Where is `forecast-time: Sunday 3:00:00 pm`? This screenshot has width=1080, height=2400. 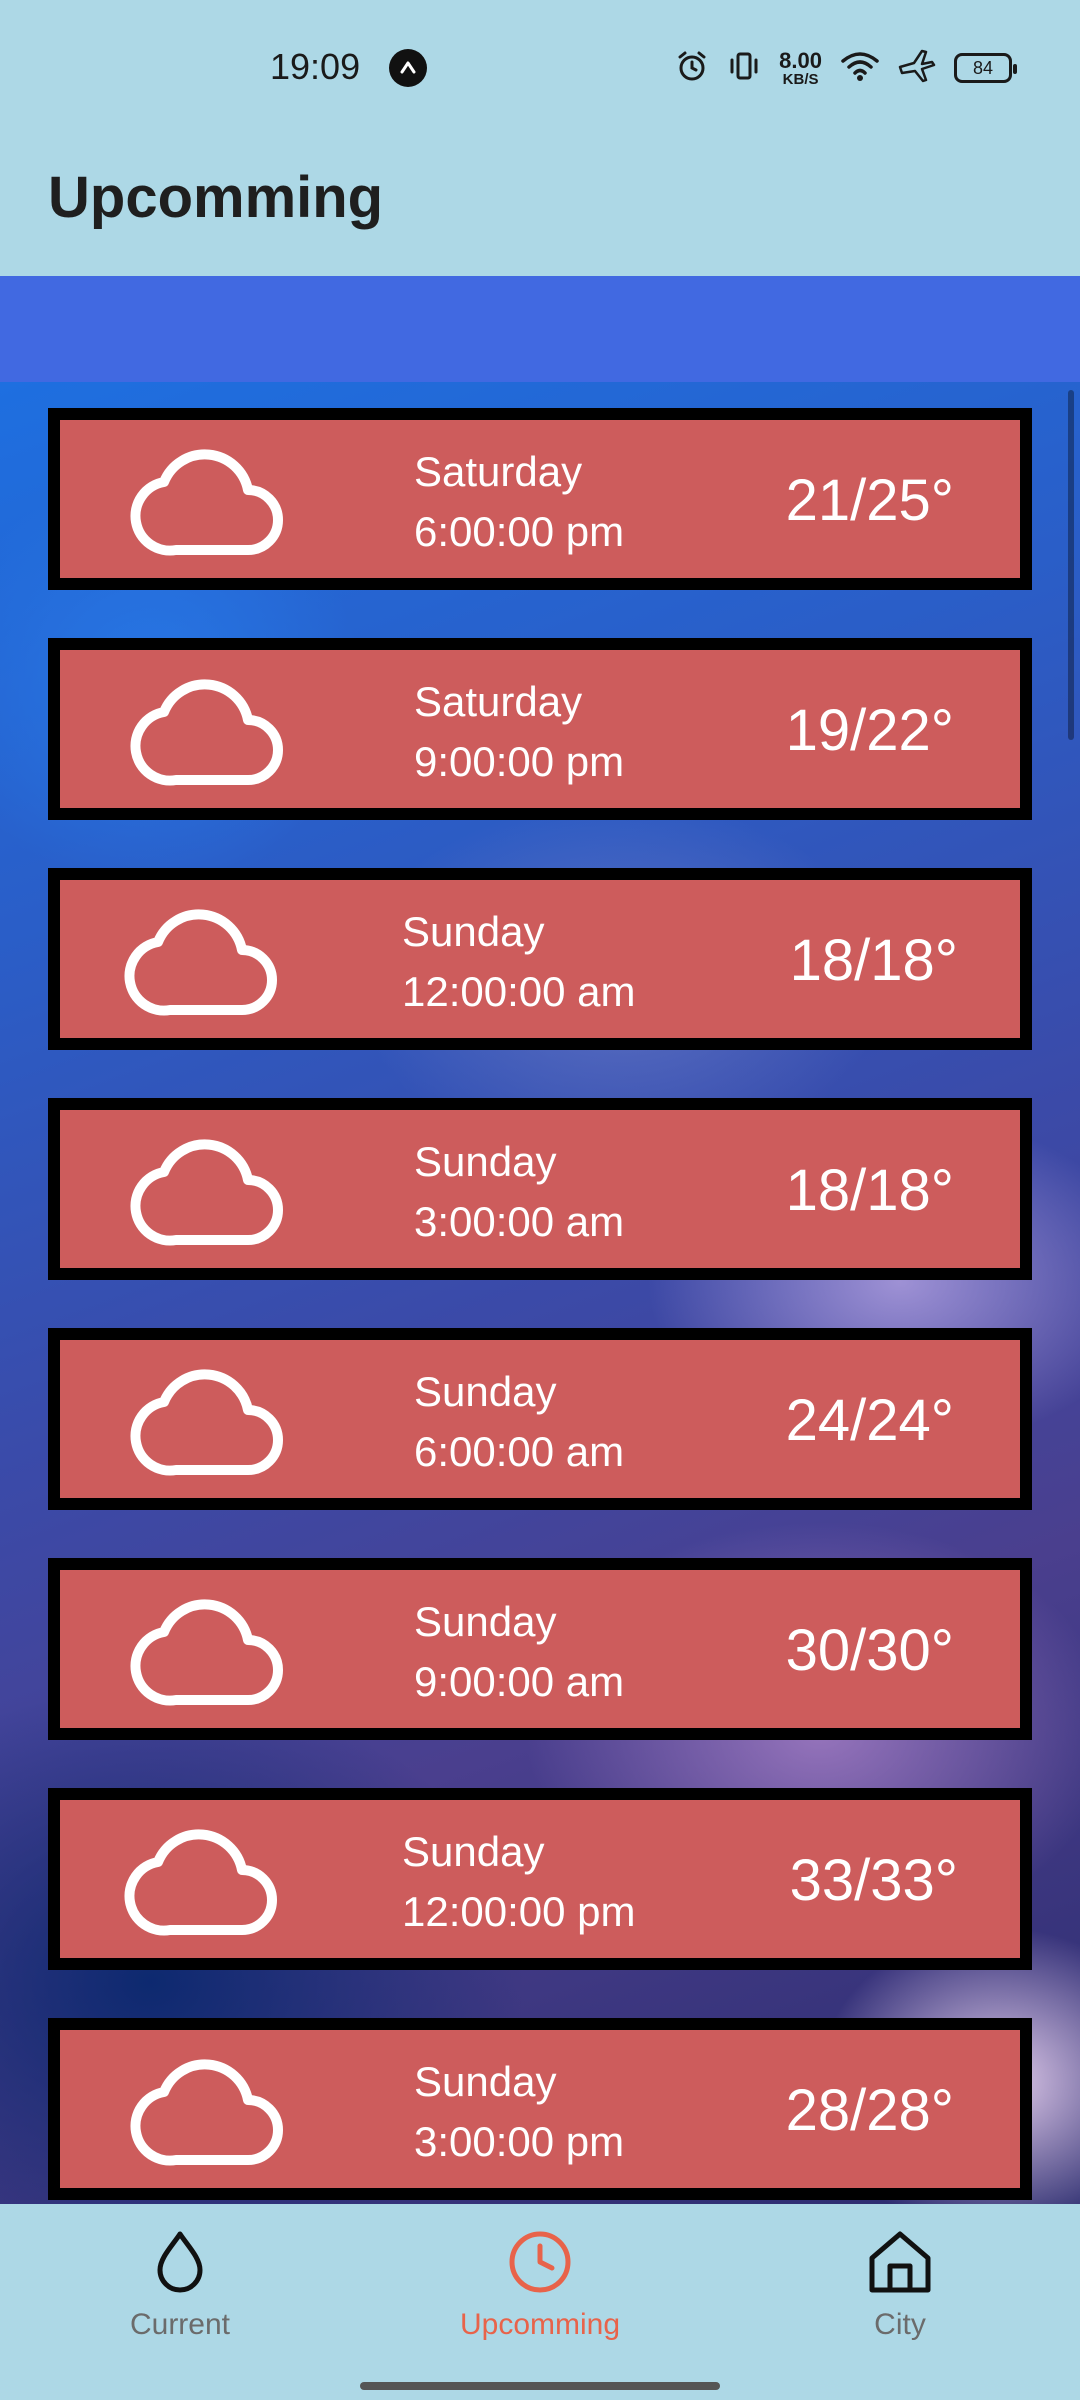 forecast-time: Sunday 3:00:00 pm is located at coordinates (519, 2112).